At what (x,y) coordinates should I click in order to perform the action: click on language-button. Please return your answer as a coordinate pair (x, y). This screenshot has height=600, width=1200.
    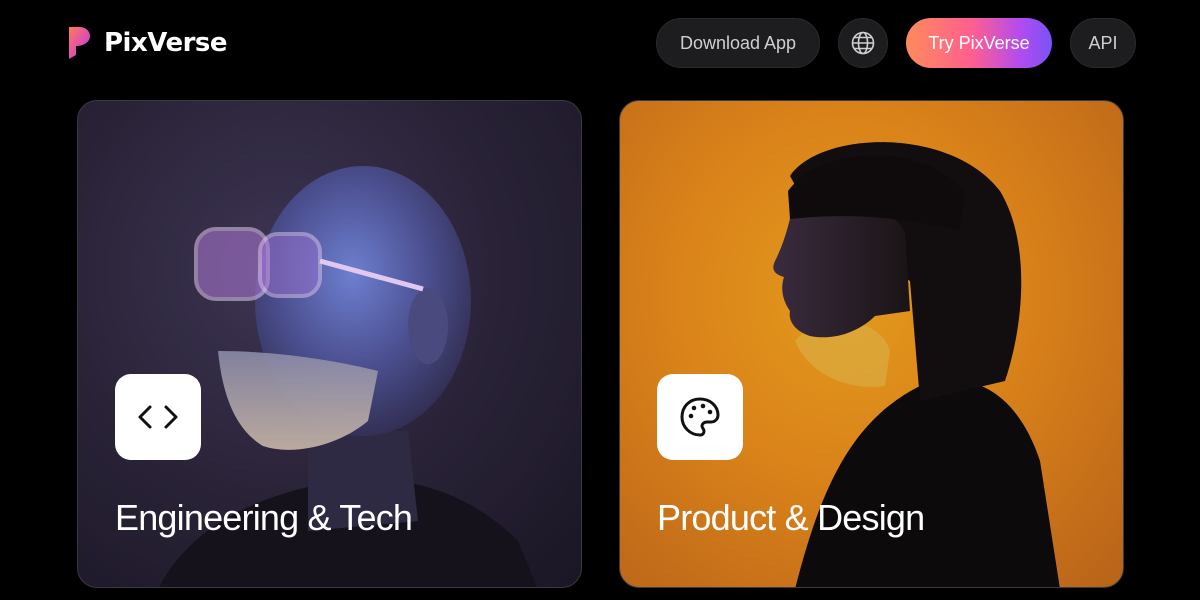
    Looking at the image, I should click on (863, 43).